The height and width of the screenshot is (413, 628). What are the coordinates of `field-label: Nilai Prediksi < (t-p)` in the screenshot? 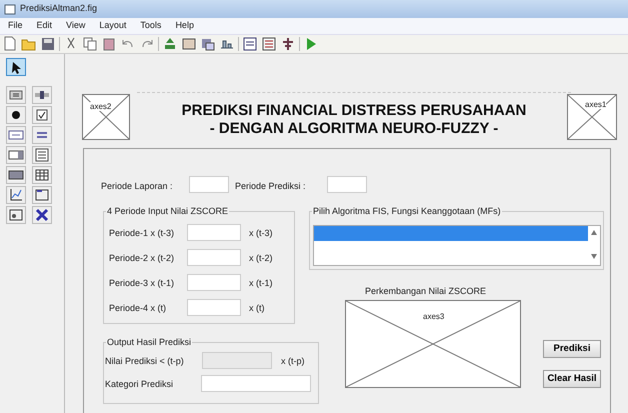 It's located at (144, 361).